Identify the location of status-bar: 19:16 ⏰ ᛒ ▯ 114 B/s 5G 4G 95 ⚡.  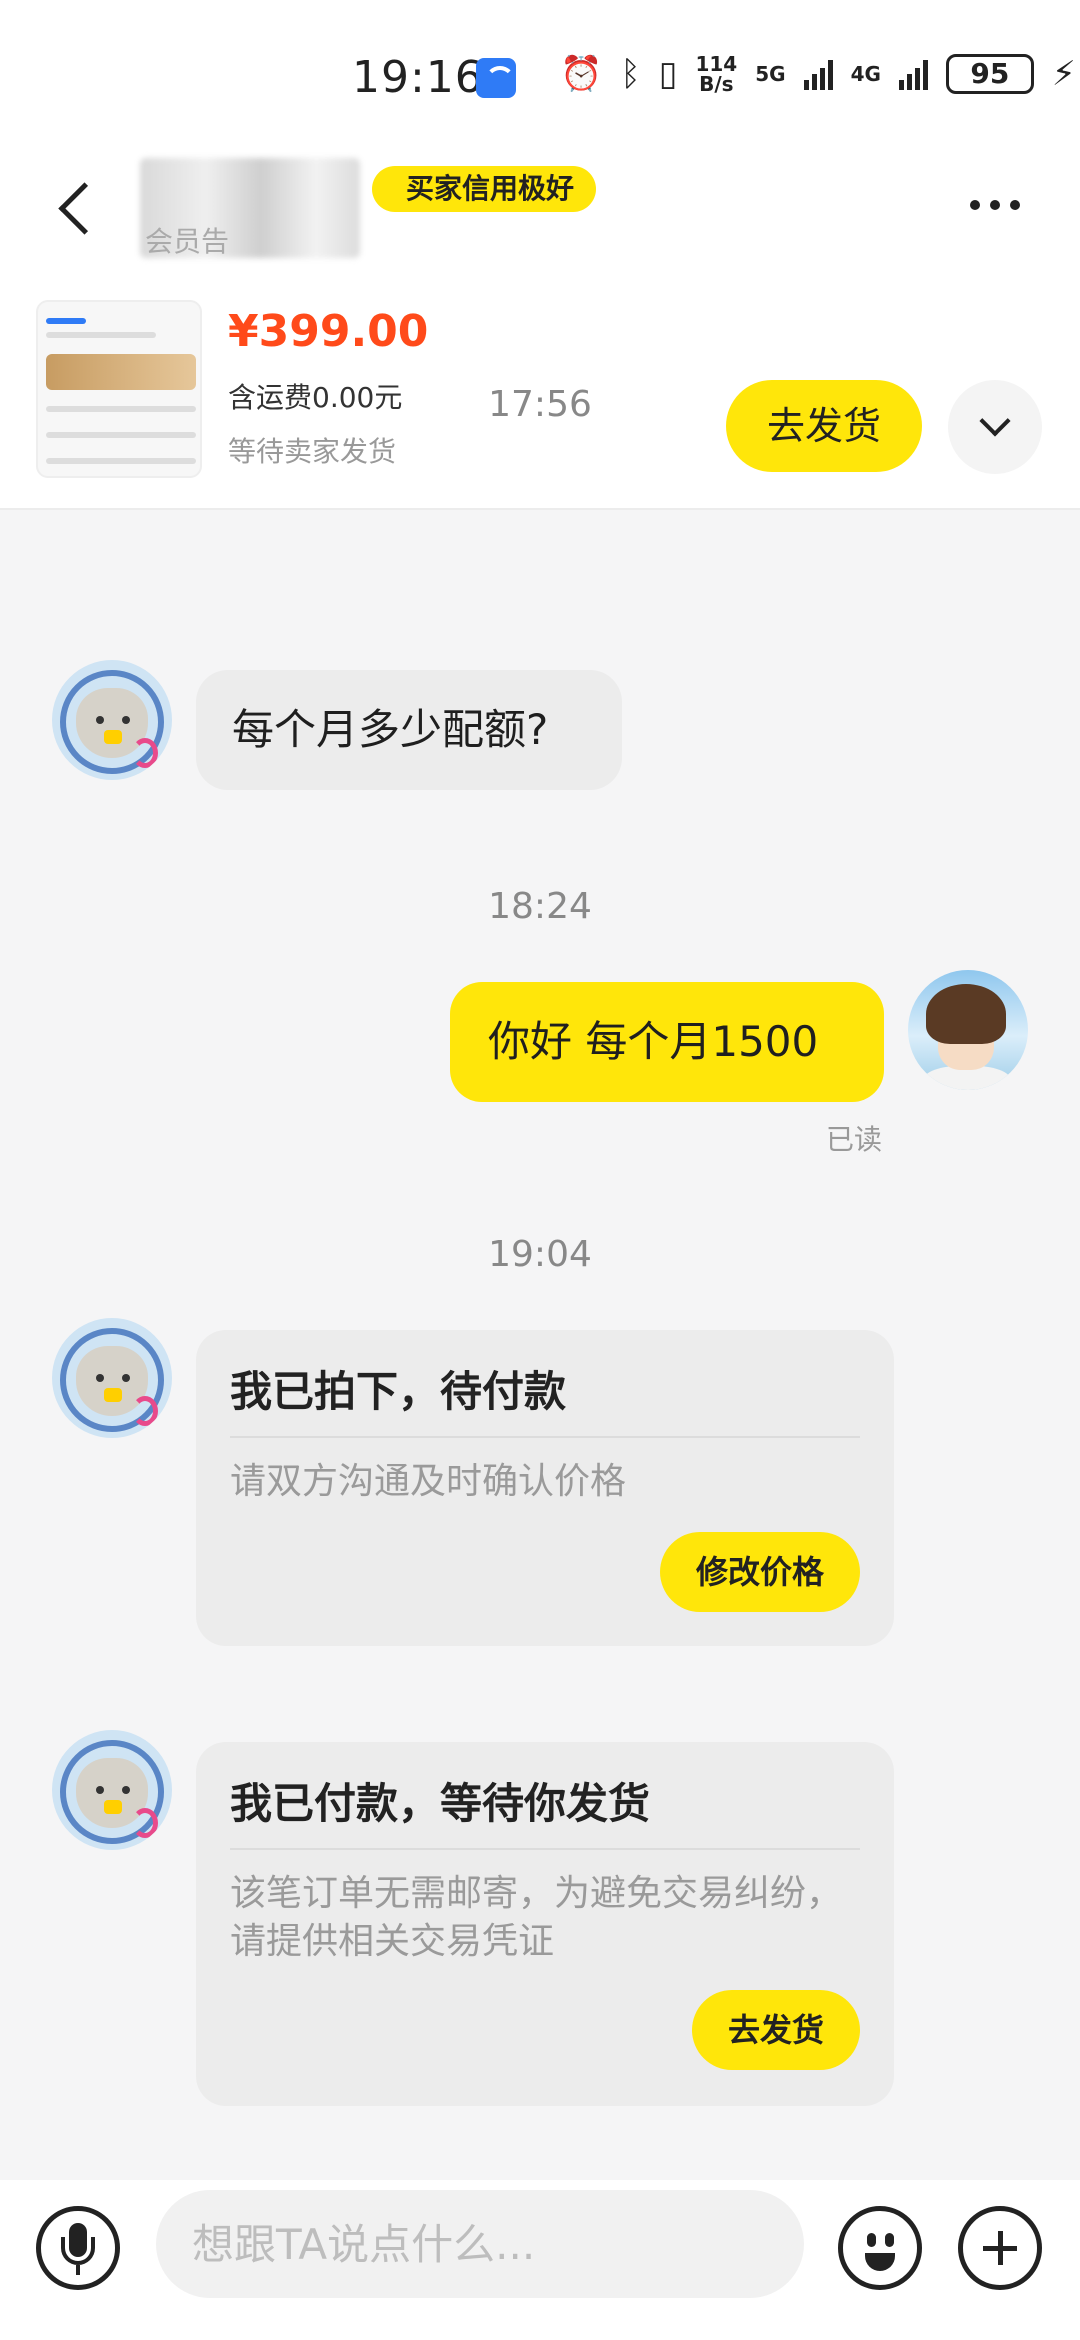
(540, 75).